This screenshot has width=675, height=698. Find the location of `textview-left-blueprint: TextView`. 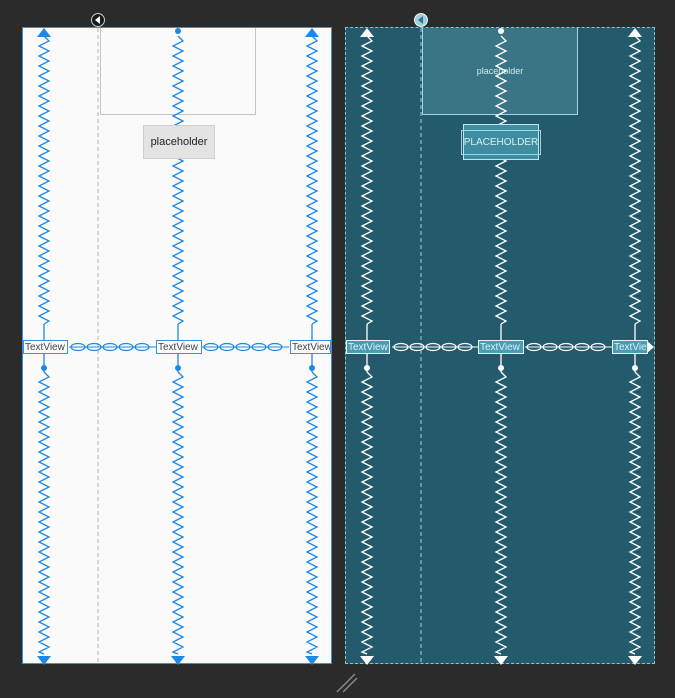

textview-left-blueprint: TextView is located at coordinates (368, 347).